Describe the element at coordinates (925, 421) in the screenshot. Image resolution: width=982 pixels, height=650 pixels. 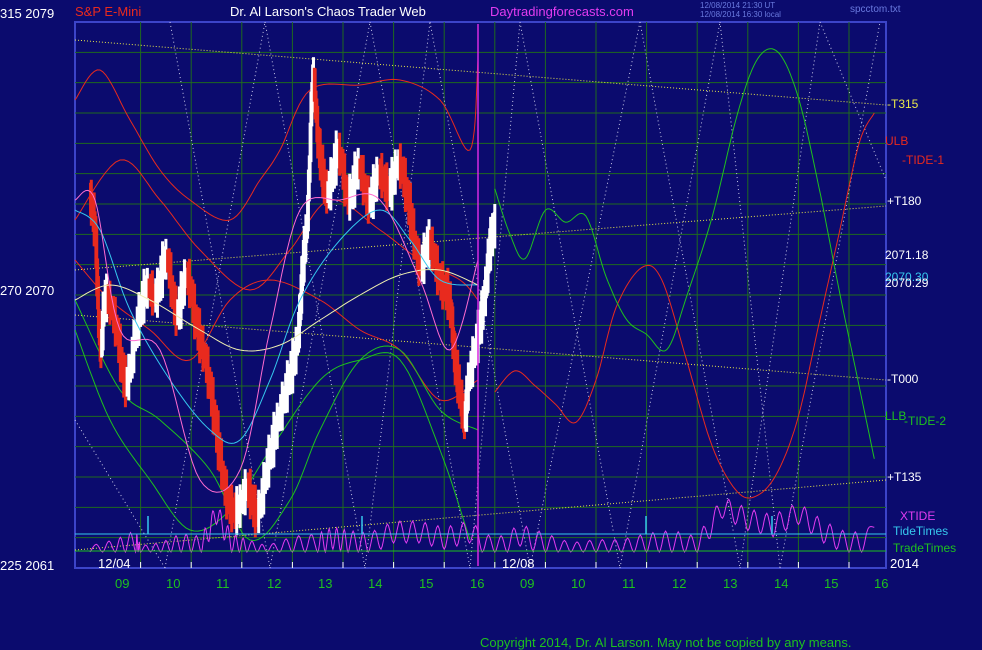
I see `label-tide2: -TIDE-2` at that location.